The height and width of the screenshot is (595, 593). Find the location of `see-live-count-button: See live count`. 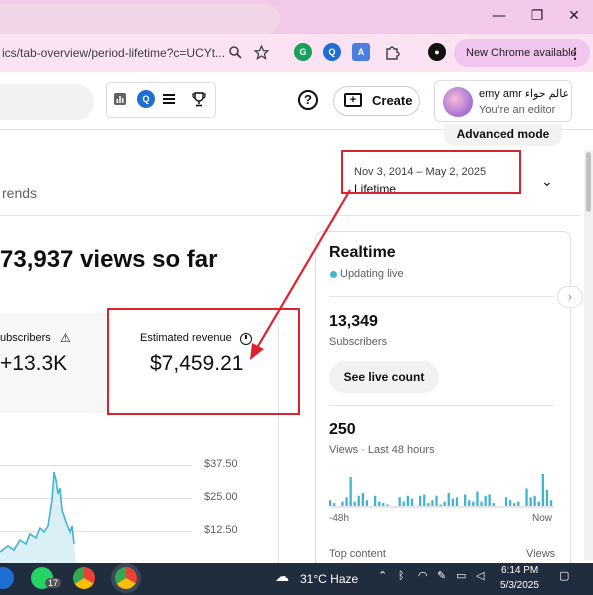

see-live-count-button: See live count is located at coordinates (384, 377).